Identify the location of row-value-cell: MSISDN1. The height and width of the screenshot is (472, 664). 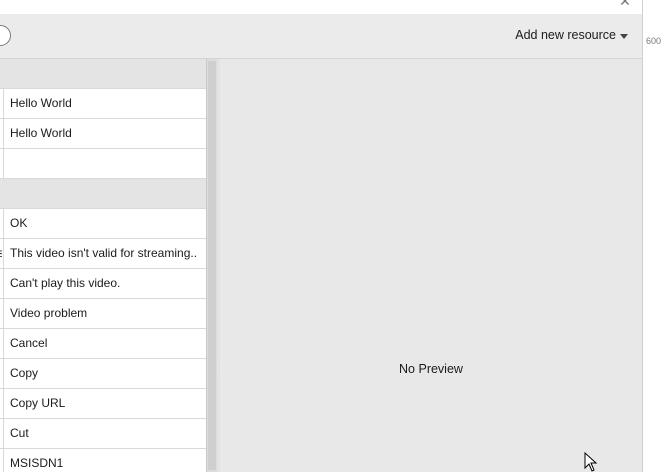
(100, 460).